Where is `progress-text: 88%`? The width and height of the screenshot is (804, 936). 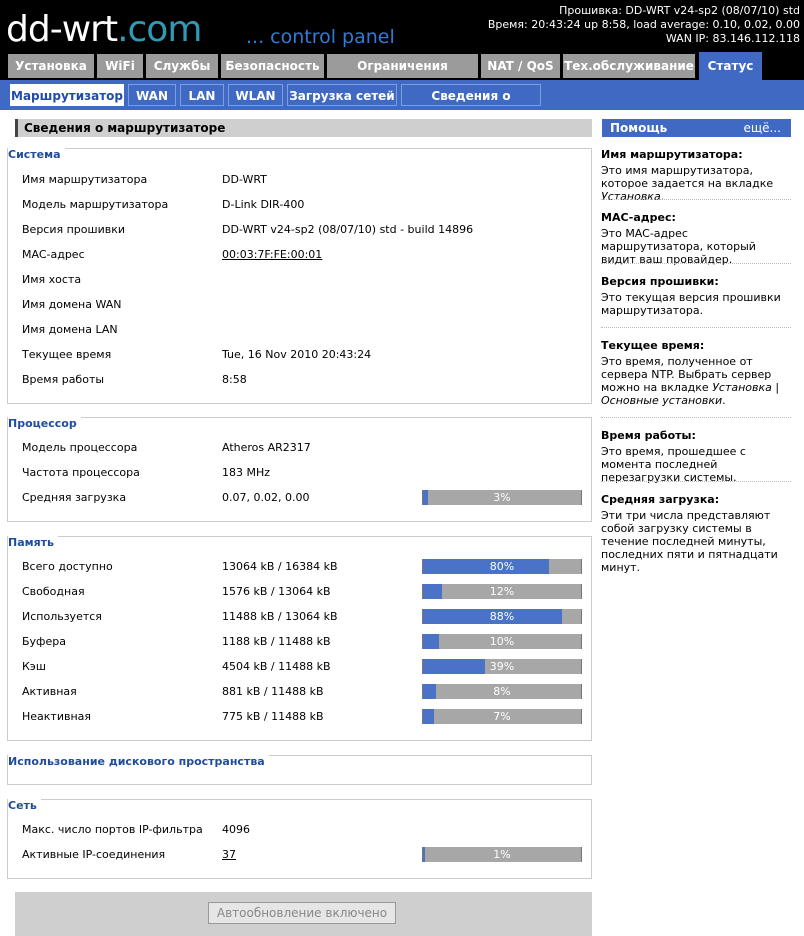
progress-text: 88% is located at coordinates (502, 616).